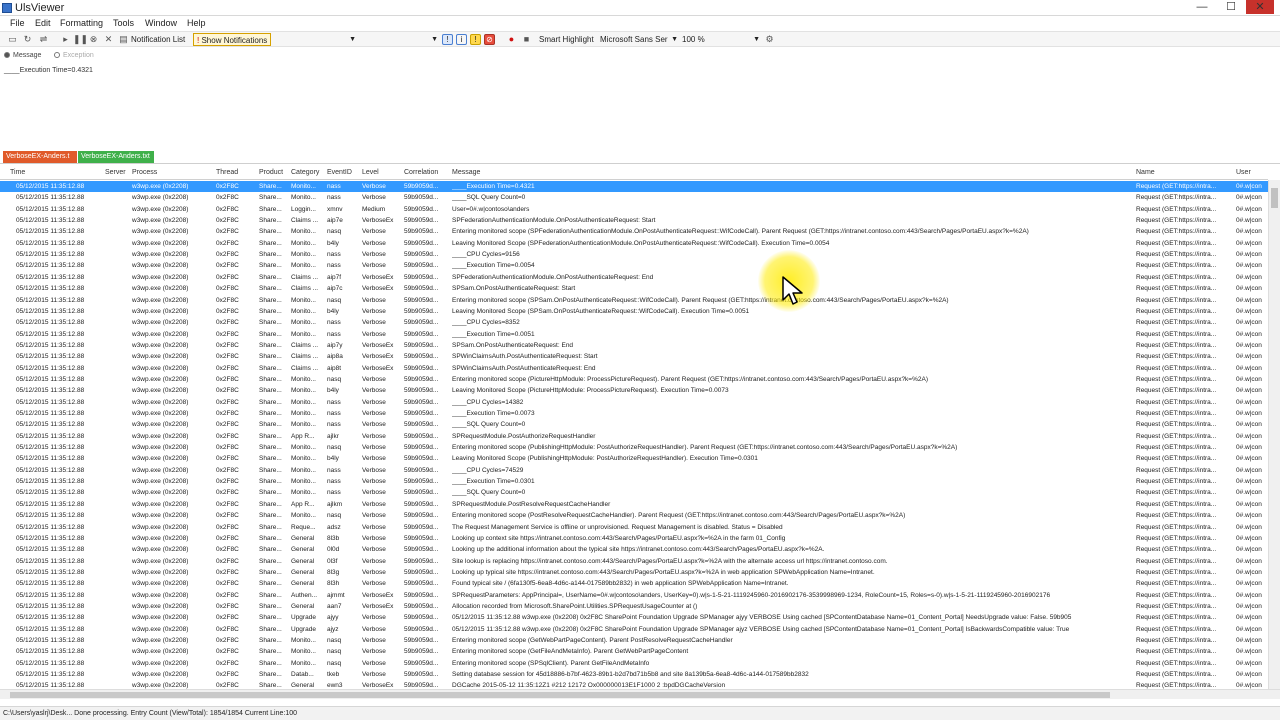 The width and height of the screenshot is (1280, 721). Describe the element at coordinates (232, 39) in the screenshot. I see `show-notifications-button: ! Show Notifications` at that location.